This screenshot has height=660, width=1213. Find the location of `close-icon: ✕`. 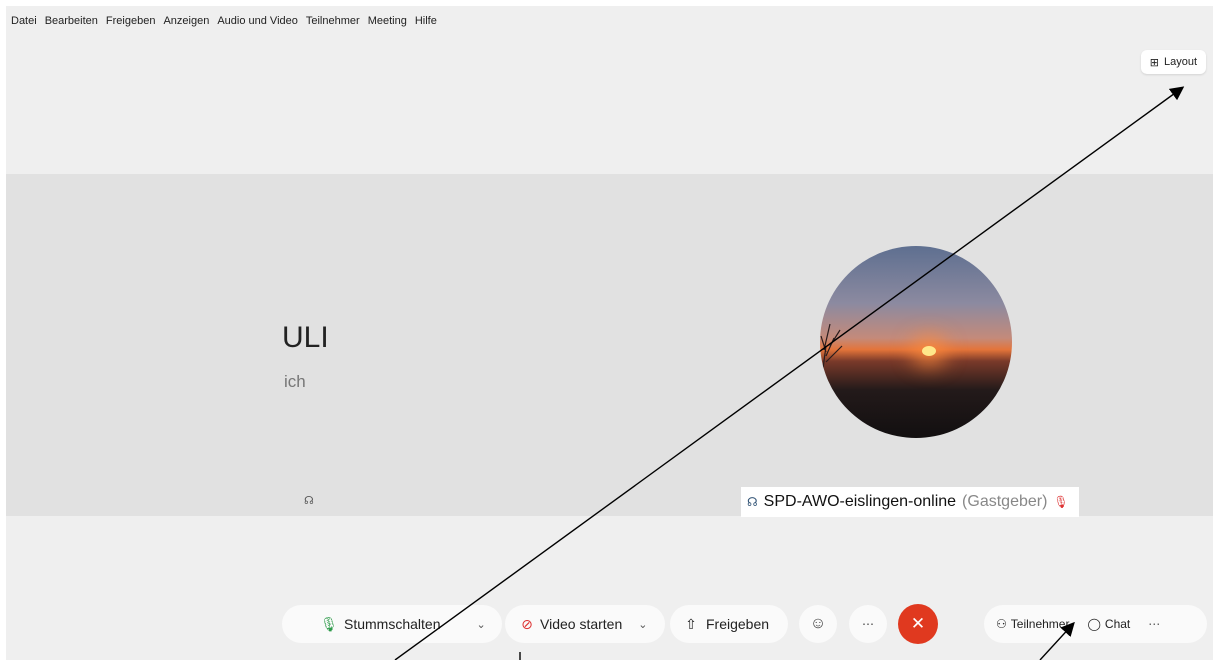

close-icon: ✕ is located at coordinates (918, 623).